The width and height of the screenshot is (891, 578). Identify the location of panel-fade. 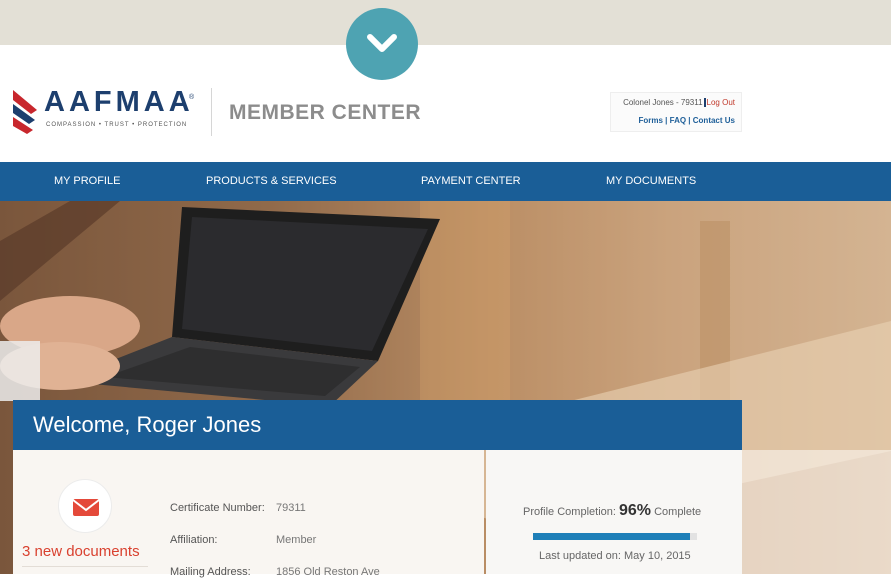
(816, 512).